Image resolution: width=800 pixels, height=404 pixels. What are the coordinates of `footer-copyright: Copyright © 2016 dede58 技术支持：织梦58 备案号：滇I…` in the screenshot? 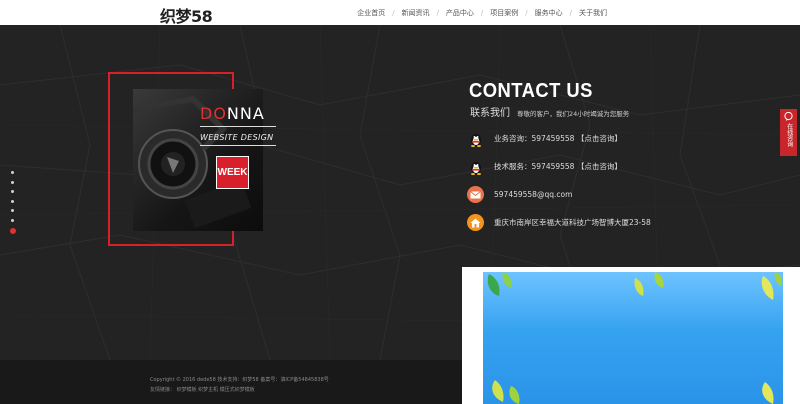 It's located at (239, 380).